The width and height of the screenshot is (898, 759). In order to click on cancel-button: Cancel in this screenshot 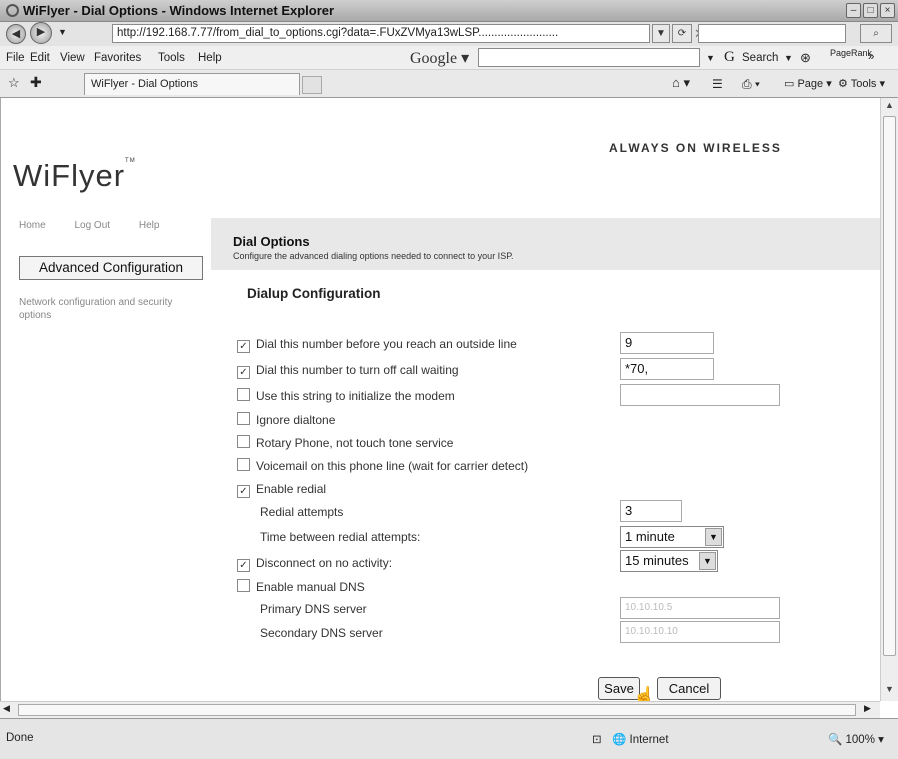, I will do `click(689, 688)`.